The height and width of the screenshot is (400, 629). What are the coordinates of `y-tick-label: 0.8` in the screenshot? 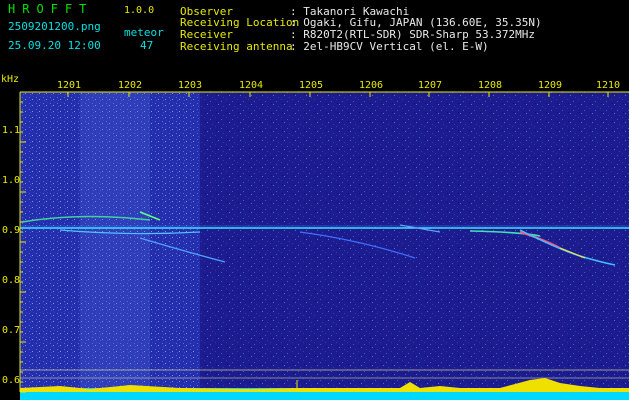 It's located at (11, 280).